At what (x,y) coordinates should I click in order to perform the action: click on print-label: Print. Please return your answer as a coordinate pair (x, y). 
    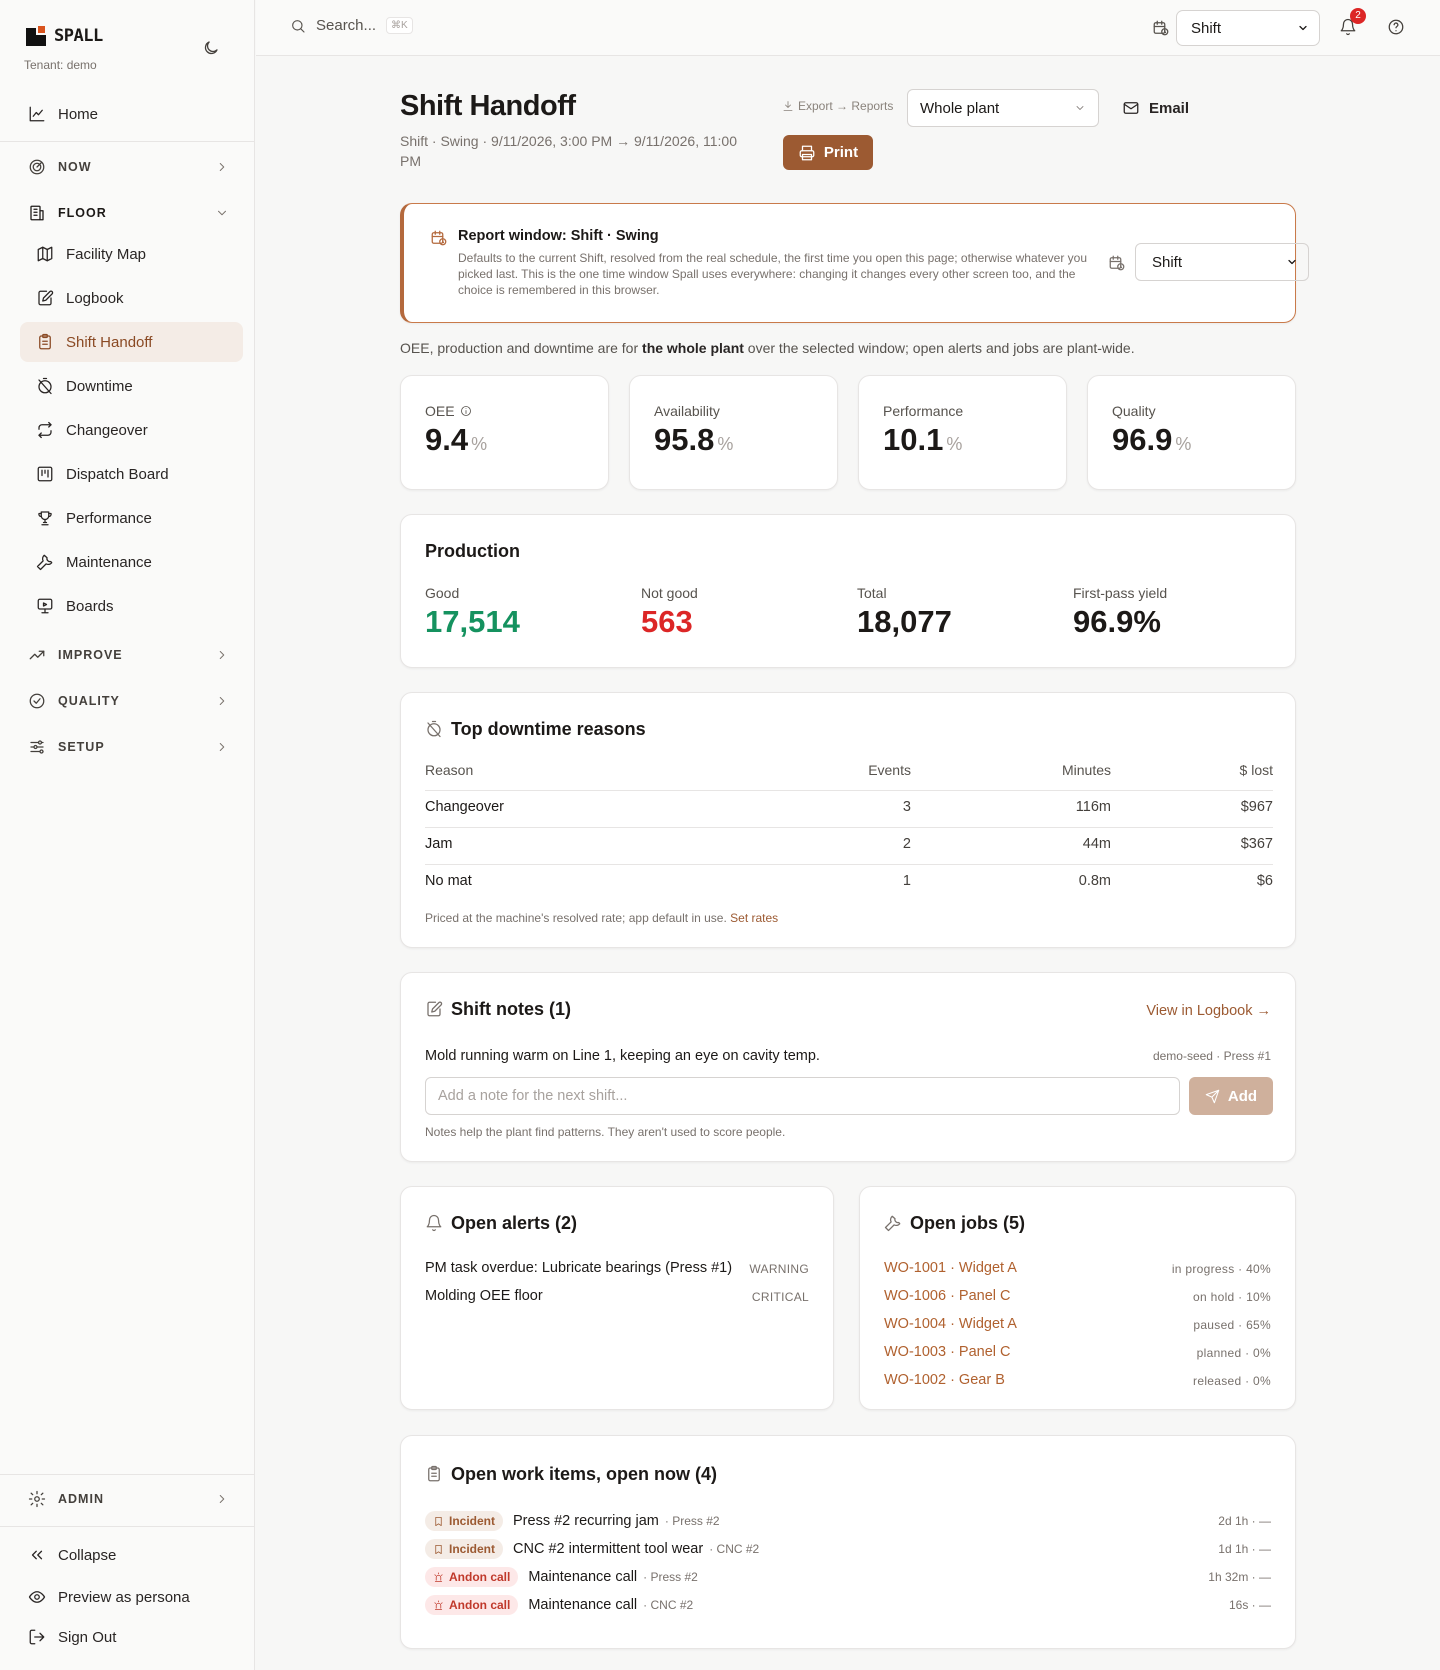
    Looking at the image, I should click on (841, 152).